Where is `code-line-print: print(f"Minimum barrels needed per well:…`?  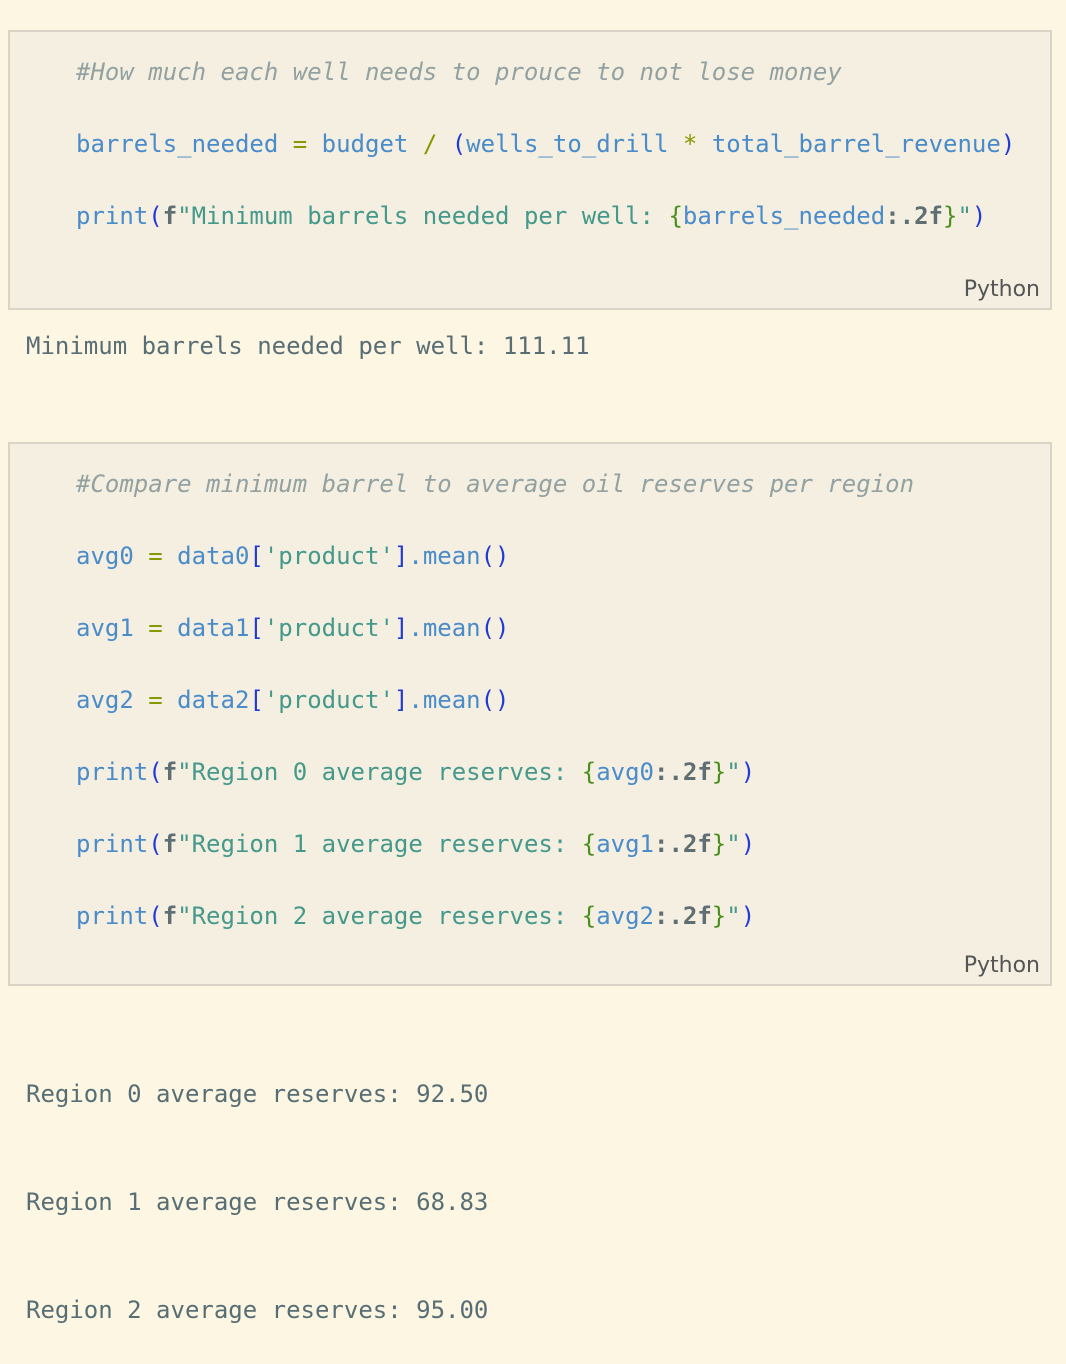
code-line-print: print(f"Minimum barrels needed per well:… is located at coordinates (531, 216).